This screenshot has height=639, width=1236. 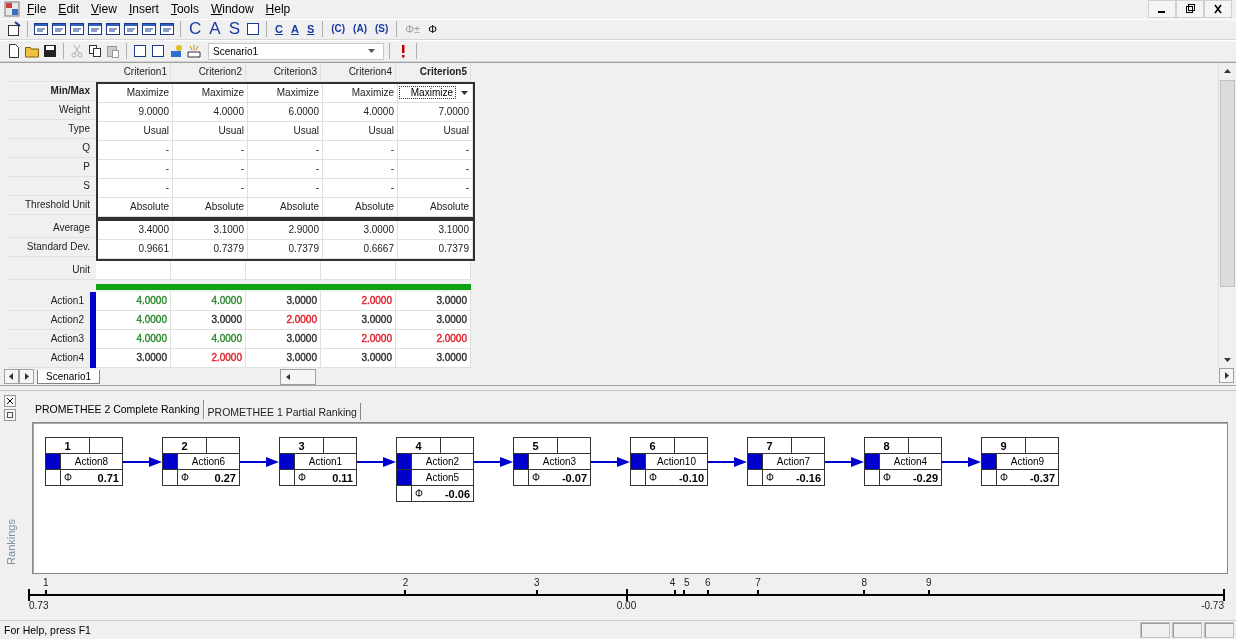 I want to click on menu-item: Edit, so click(x=69, y=9).